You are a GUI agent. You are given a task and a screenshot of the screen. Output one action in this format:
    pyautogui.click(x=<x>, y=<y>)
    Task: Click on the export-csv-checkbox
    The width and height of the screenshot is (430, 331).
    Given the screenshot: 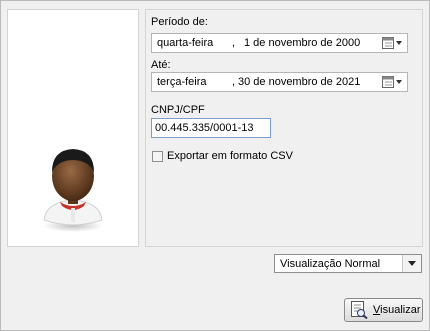 What is the action you would take?
    pyautogui.click(x=157, y=156)
    